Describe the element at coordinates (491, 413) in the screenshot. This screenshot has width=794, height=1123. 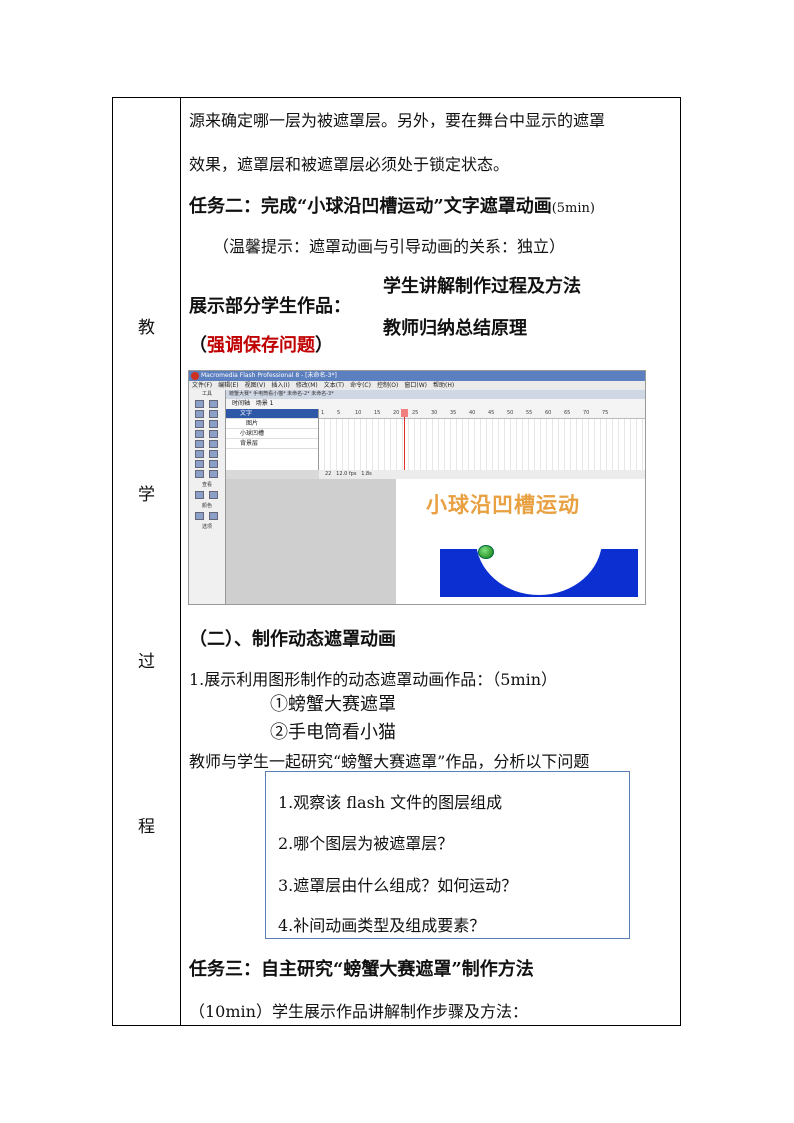
I see `ruler-tick: 45` at that location.